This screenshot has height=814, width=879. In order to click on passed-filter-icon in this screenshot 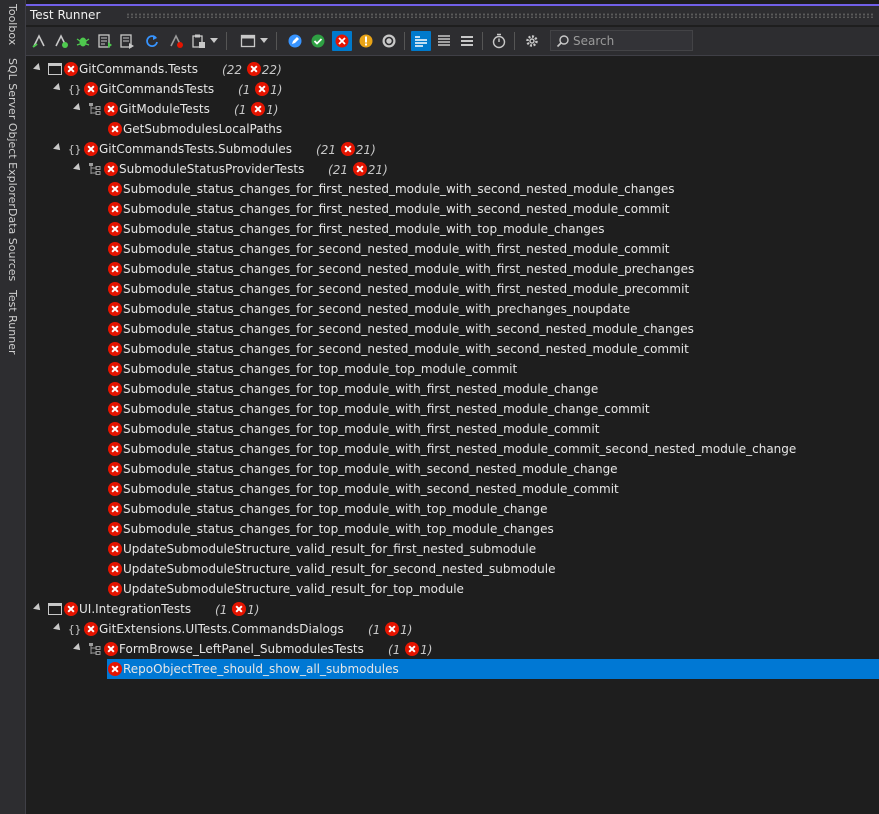, I will do `click(318, 41)`.